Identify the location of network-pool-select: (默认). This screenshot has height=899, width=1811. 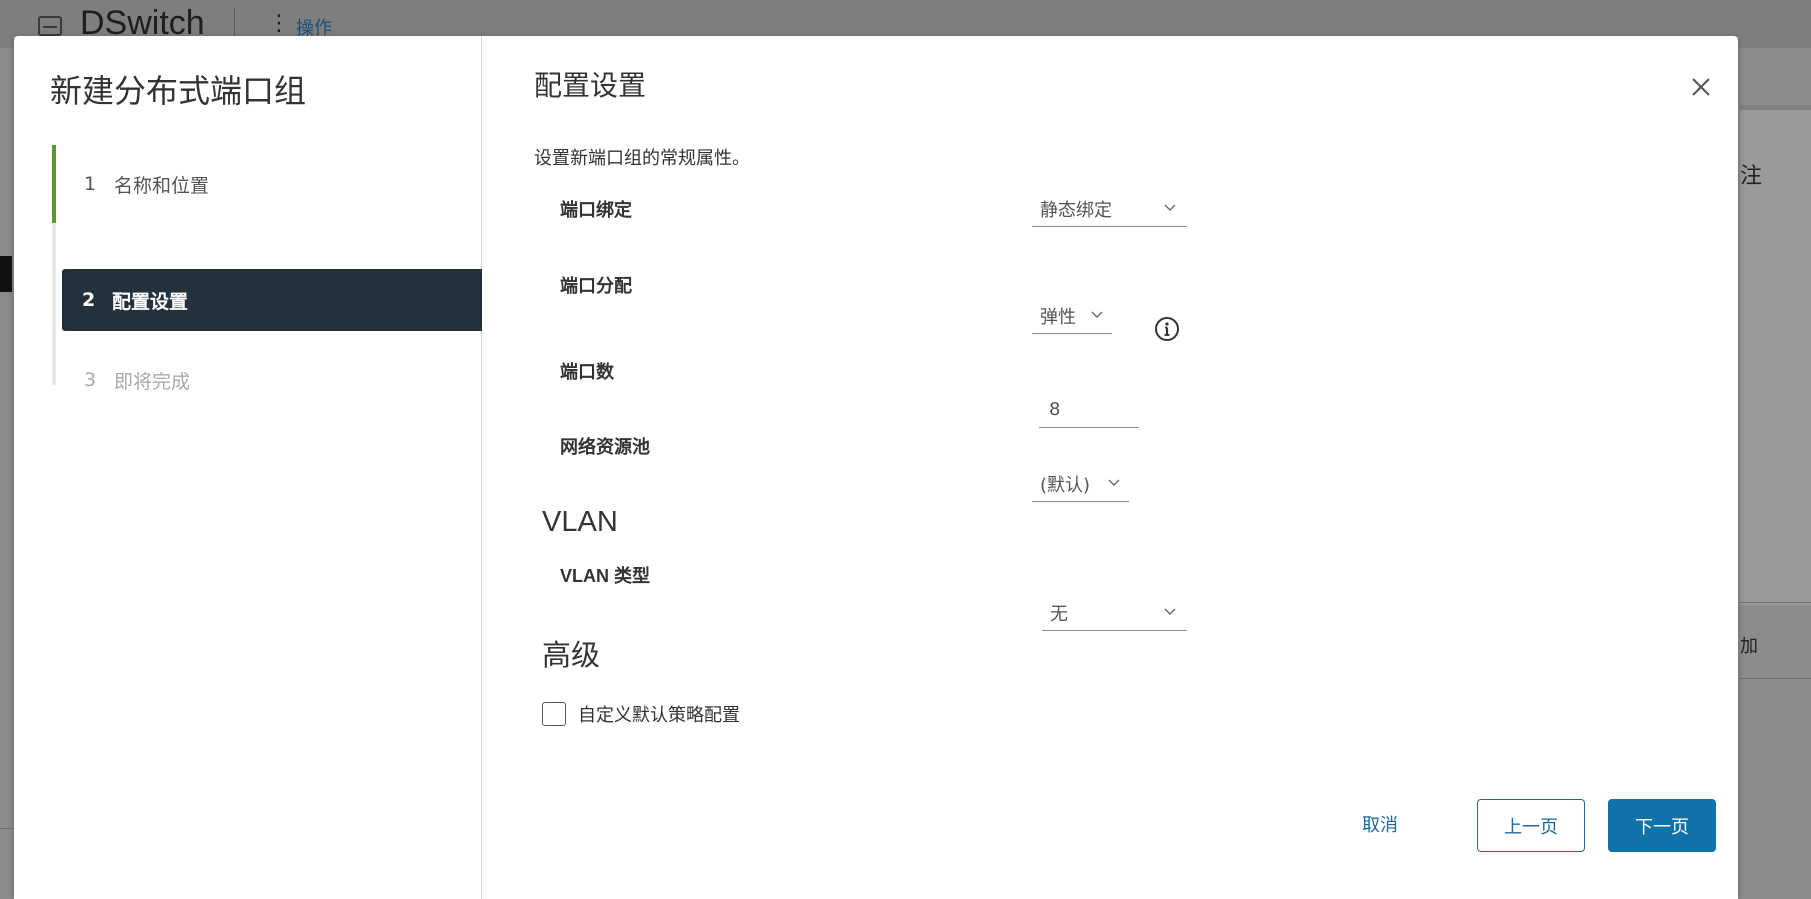
(1080, 484).